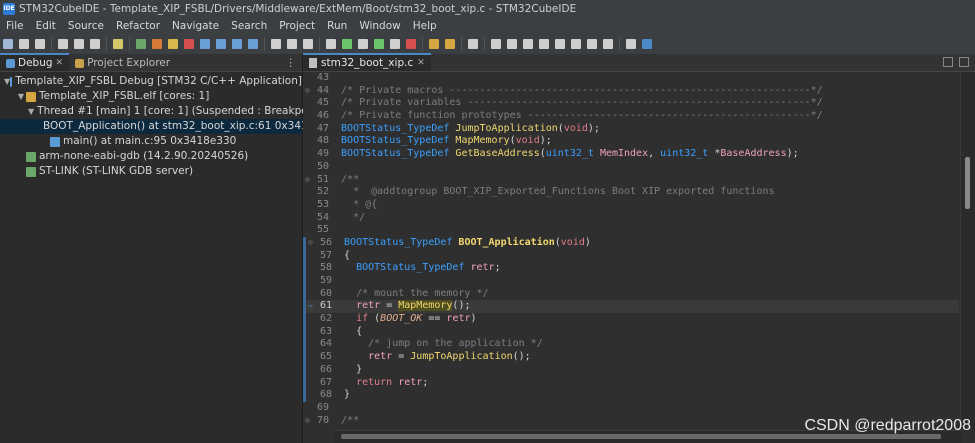  What do you see at coordinates (631, 307) in the screenshot?
I see `code-line: ⇨ 61 retr = MapMemory();` at bounding box center [631, 307].